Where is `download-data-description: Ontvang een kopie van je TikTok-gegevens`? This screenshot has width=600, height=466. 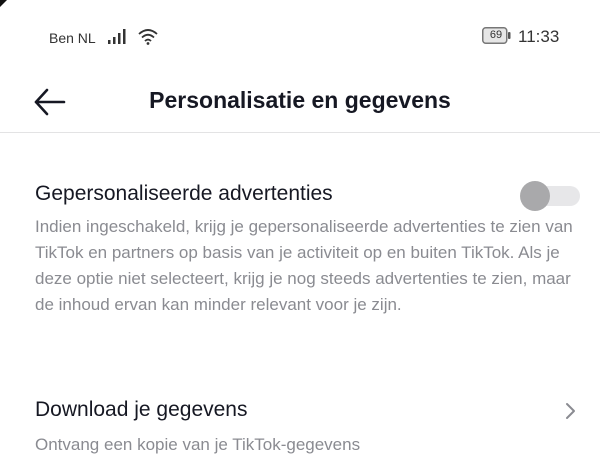
download-data-description: Ontvang een kopie van je TikTok-gegevens is located at coordinates (198, 444).